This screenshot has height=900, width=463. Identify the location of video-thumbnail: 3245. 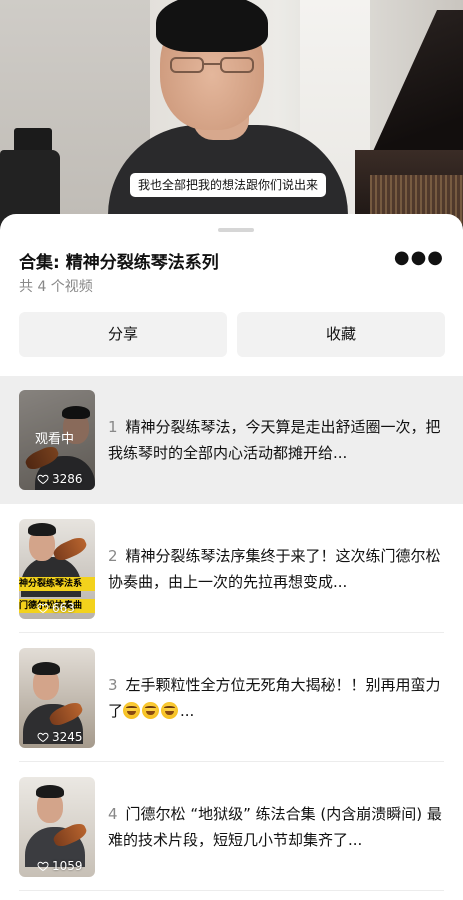
(57, 698).